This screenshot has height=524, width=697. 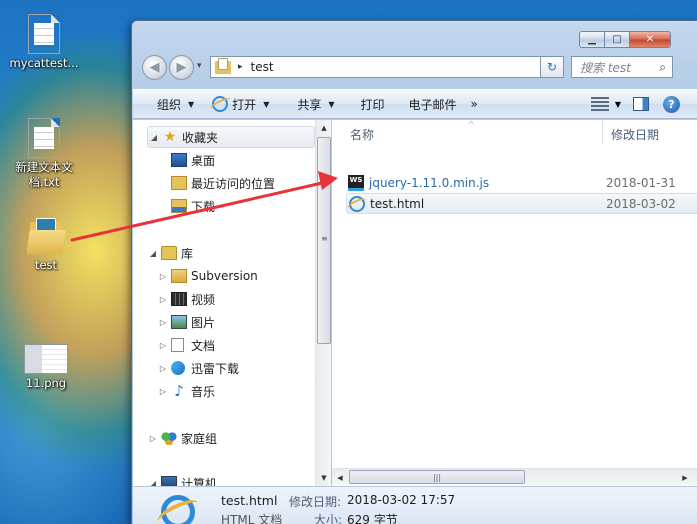 What do you see at coordinates (599, 104) in the screenshot?
I see `change-view-icon` at bounding box center [599, 104].